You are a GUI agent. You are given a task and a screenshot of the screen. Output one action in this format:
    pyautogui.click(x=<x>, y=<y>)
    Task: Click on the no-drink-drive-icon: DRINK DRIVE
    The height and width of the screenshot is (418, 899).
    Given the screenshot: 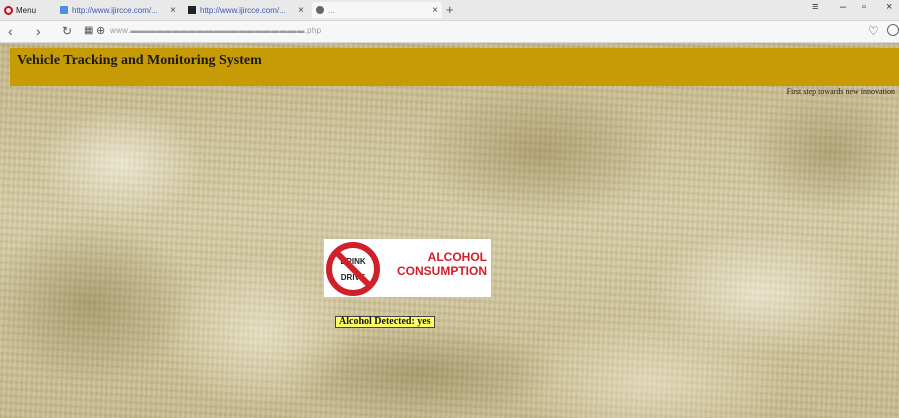 What is the action you would take?
    pyautogui.click(x=353, y=269)
    